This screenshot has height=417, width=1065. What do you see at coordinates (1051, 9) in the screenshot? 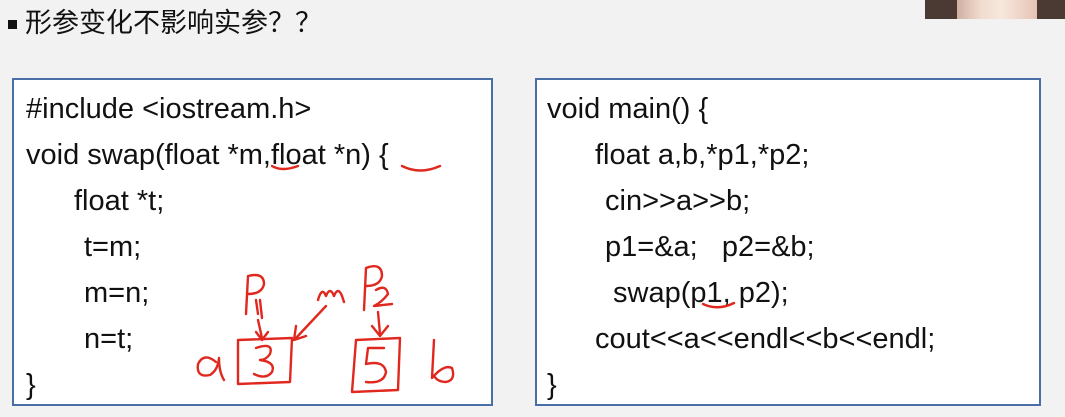
I see `webcam-hair-right` at bounding box center [1051, 9].